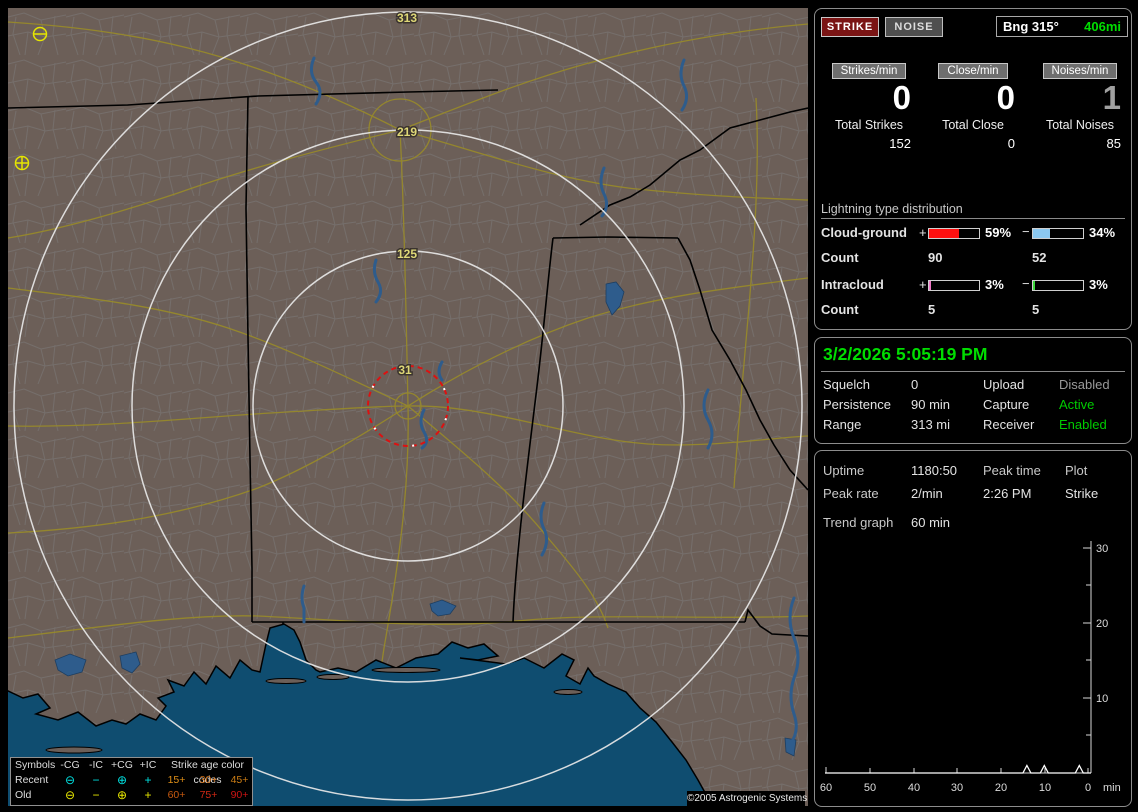 This screenshot has height=812, width=1138. Describe the element at coordinates (851, 493) in the screenshot. I see `peak-rate-label: Peak rate` at that location.